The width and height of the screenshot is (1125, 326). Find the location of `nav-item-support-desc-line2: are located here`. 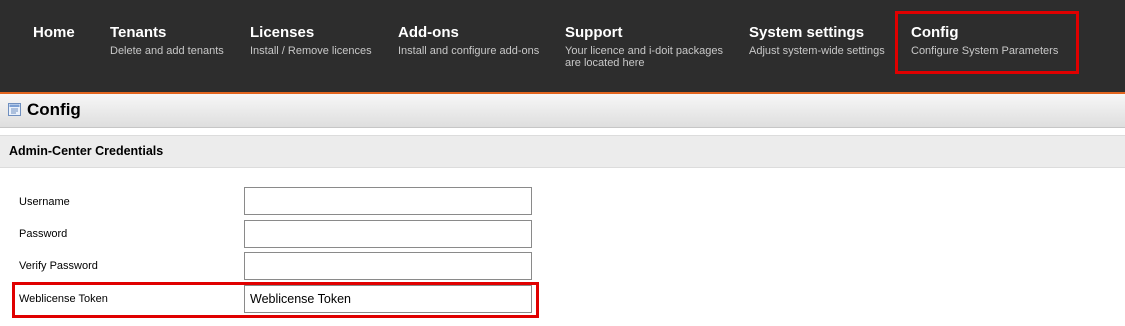

nav-item-support-desc-line2: are located here is located at coordinates (605, 63).